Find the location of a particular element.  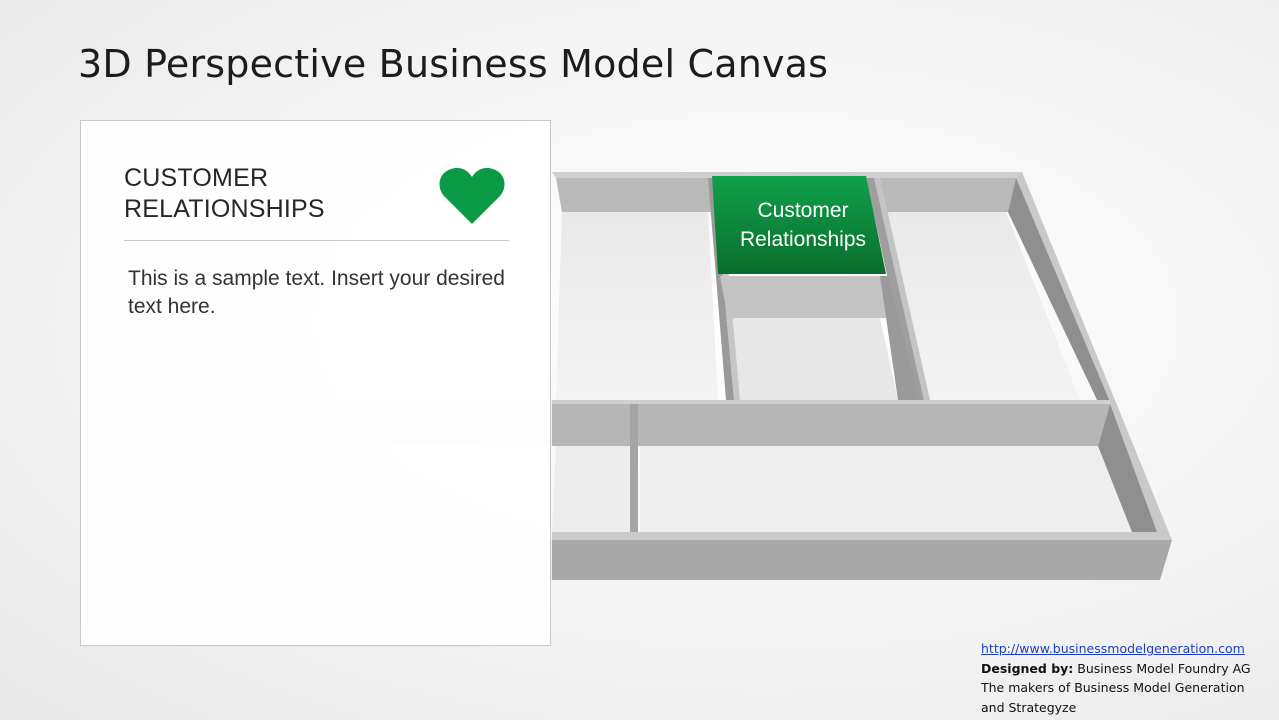

designed-by-label: Designed by: is located at coordinates (1027, 668).